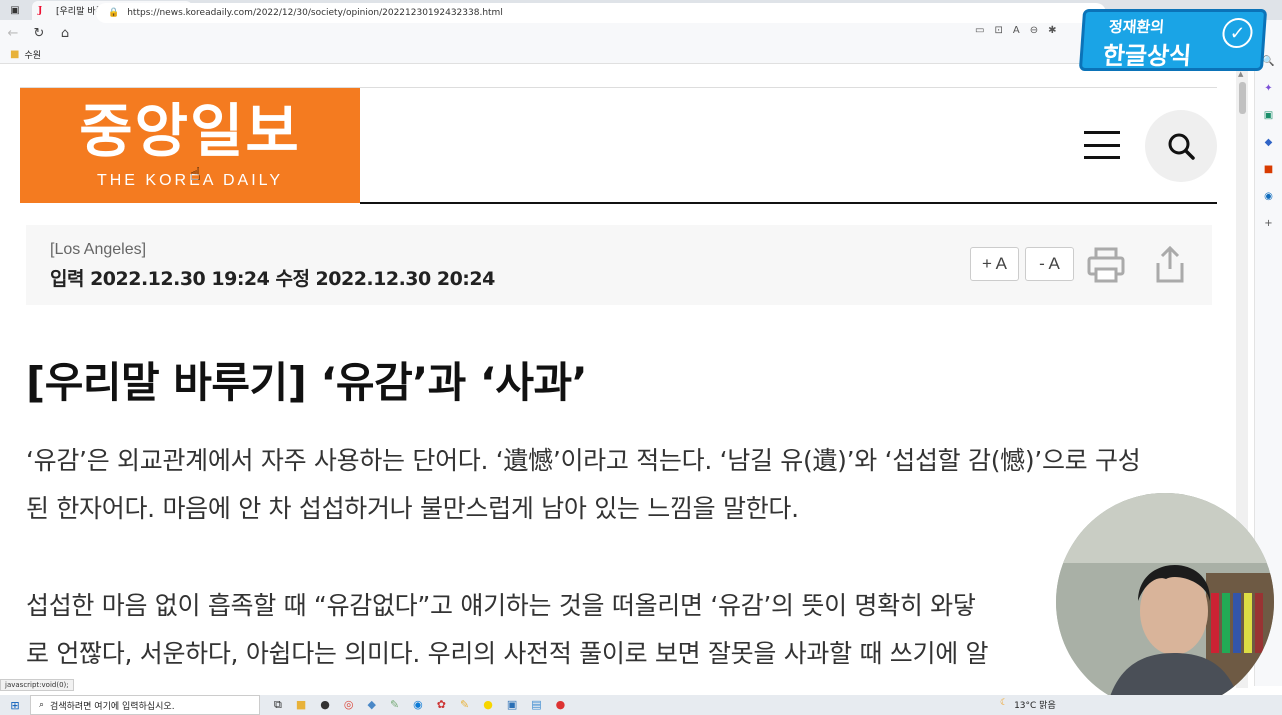 This screenshot has width=1282, height=715. I want to click on window-menu-icon: ▣, so click(15, 10).